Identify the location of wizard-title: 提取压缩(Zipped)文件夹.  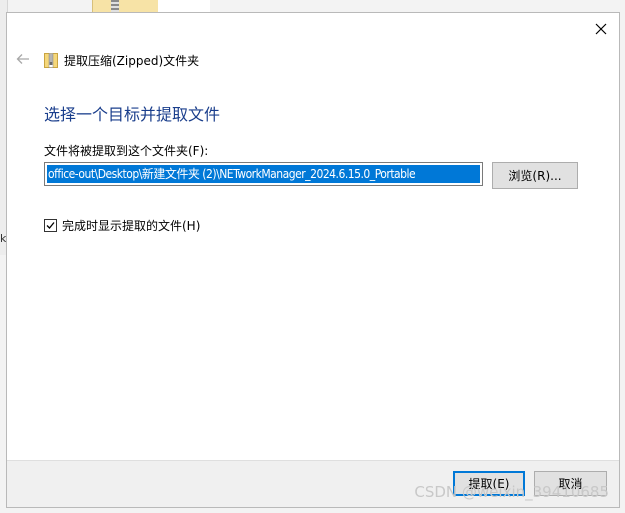
(132, 60).